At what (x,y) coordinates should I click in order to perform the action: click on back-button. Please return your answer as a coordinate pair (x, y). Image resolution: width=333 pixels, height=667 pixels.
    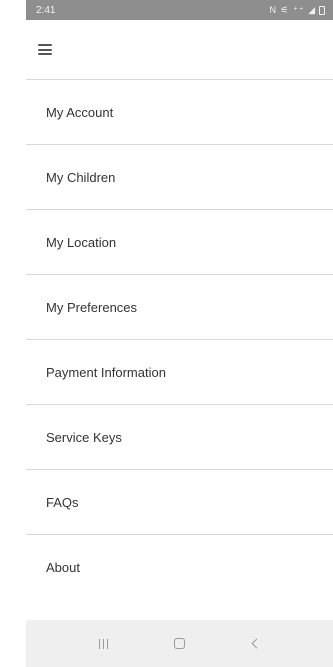
    Looking at the image, I should click on (255, 644).